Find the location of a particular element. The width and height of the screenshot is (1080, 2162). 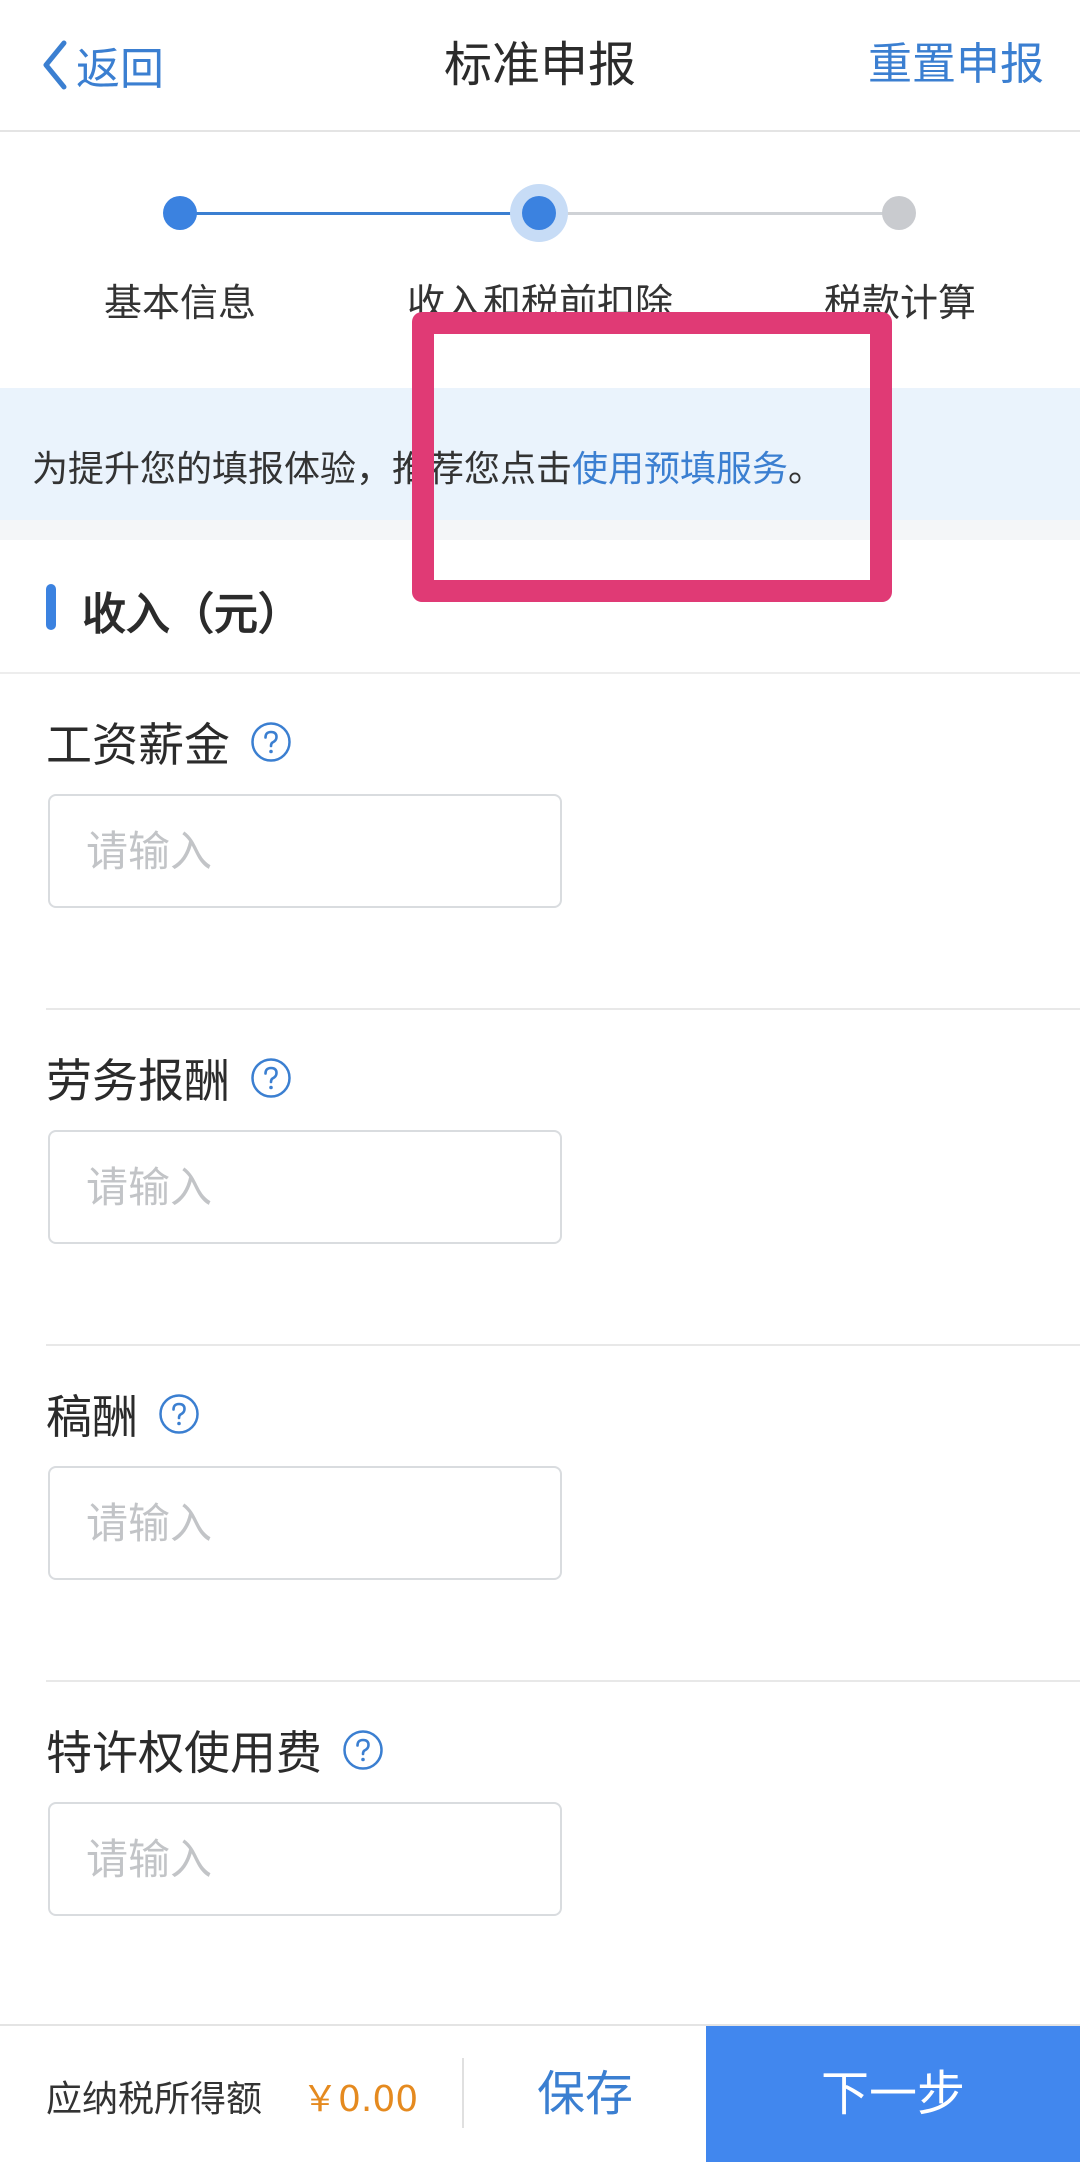

step-label-basic-info: 基本信息 is located at coordinates (179, 303).